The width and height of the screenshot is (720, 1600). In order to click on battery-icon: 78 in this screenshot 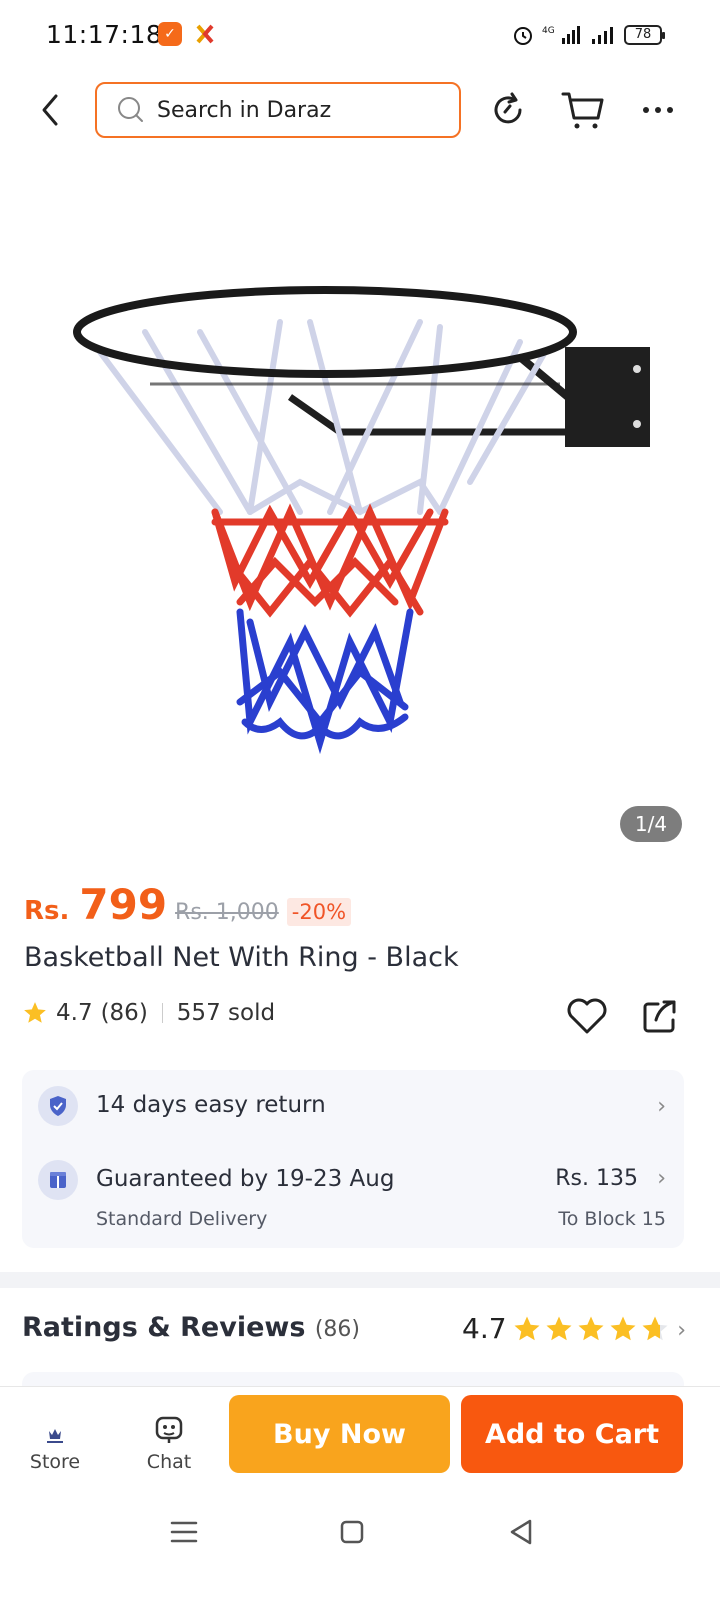, I will do `click(644, 35)`.